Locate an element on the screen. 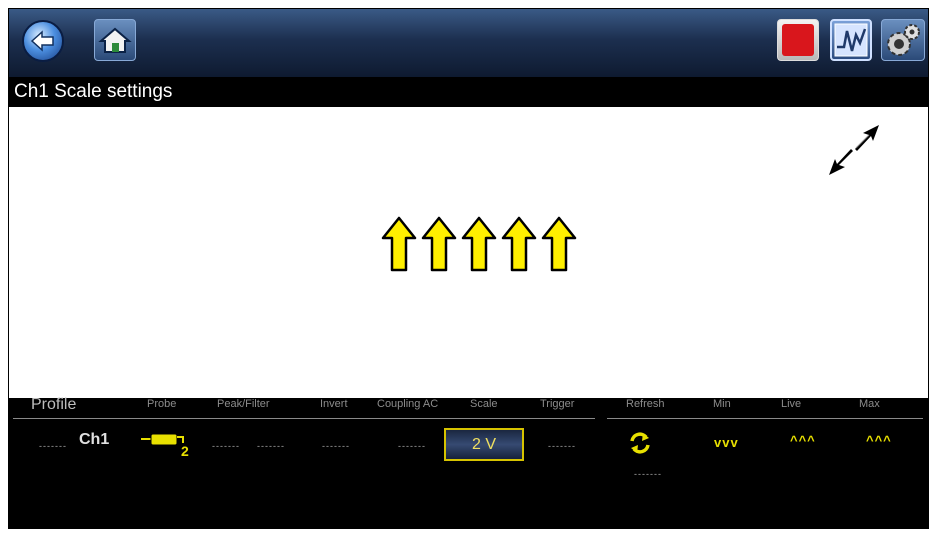  scope-icon is located at coordinates (851, 40).